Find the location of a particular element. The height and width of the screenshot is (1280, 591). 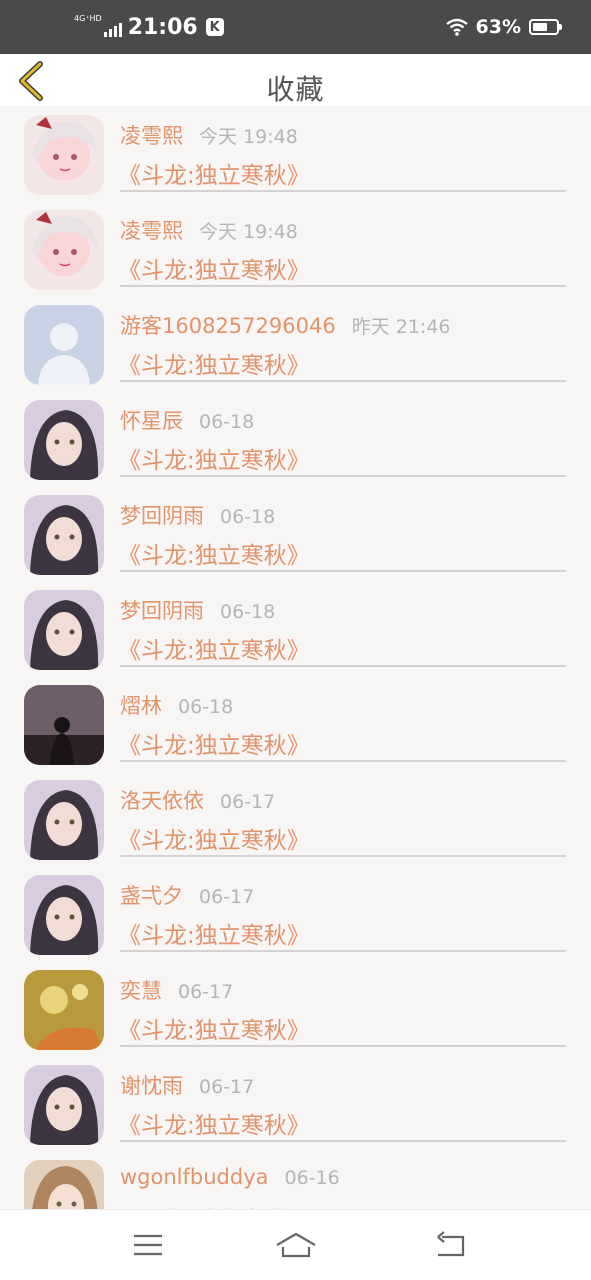

status-left: 4G⁺HD 21:06 K is located at coordinates (149, 27).